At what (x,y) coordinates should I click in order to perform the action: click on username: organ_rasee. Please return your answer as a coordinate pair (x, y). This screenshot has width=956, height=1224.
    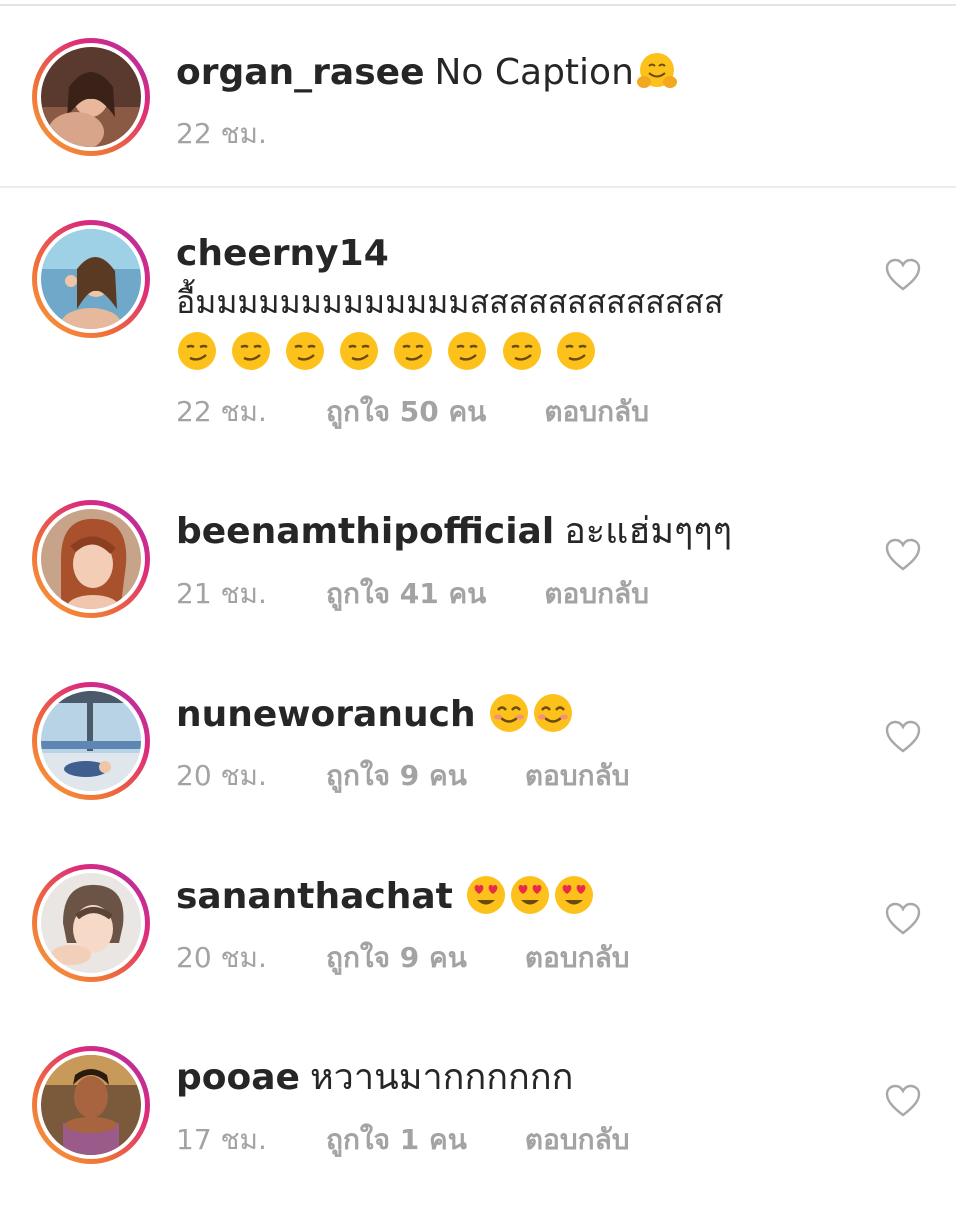
    Looking at the image, I should click on (300, 72).